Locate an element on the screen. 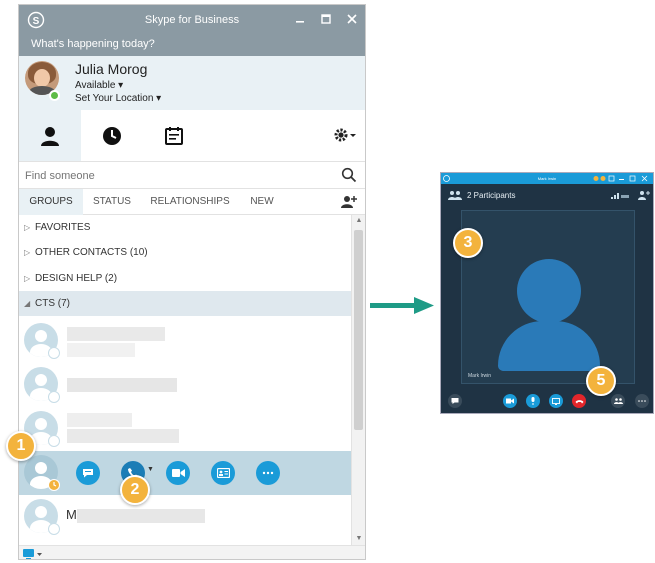 The height and width of the screenshot is (563, 655). microphone-icon is located at coordinates (533, 401).